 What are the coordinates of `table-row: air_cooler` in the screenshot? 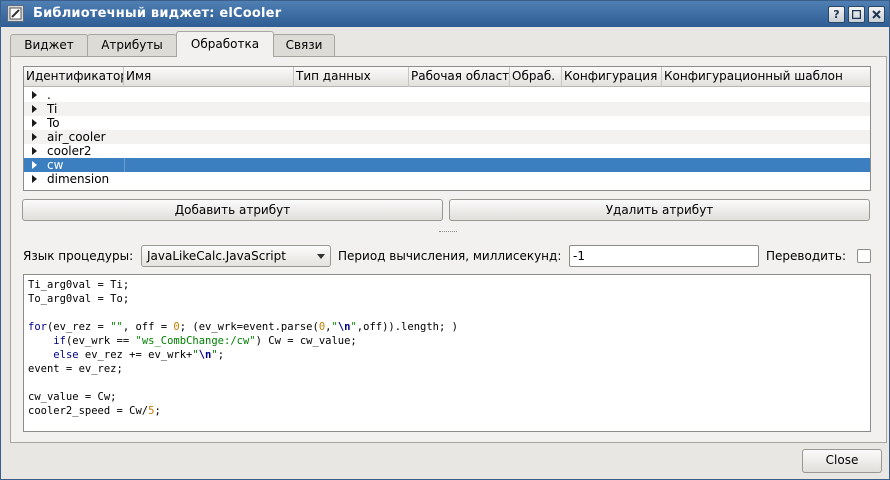 It's located at (447, 137).